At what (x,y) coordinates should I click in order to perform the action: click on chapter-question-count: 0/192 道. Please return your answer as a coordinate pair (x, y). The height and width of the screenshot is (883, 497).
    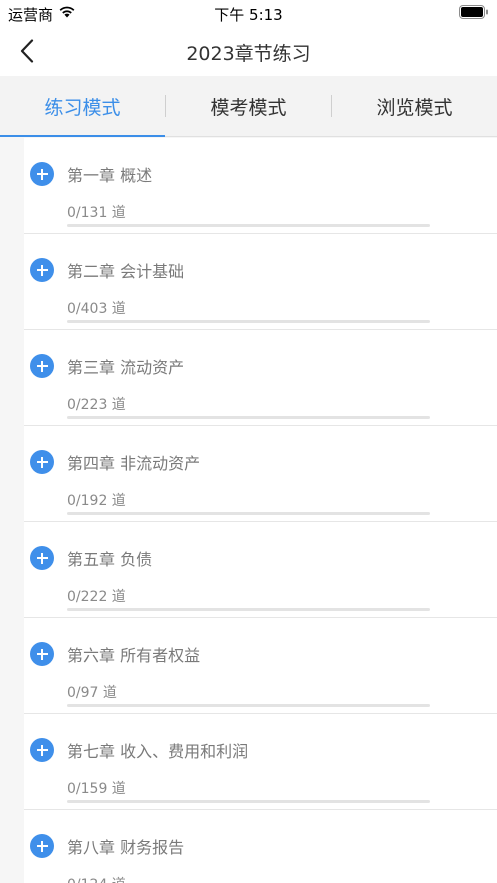
    Looking at the image, I should click on (96, 501).